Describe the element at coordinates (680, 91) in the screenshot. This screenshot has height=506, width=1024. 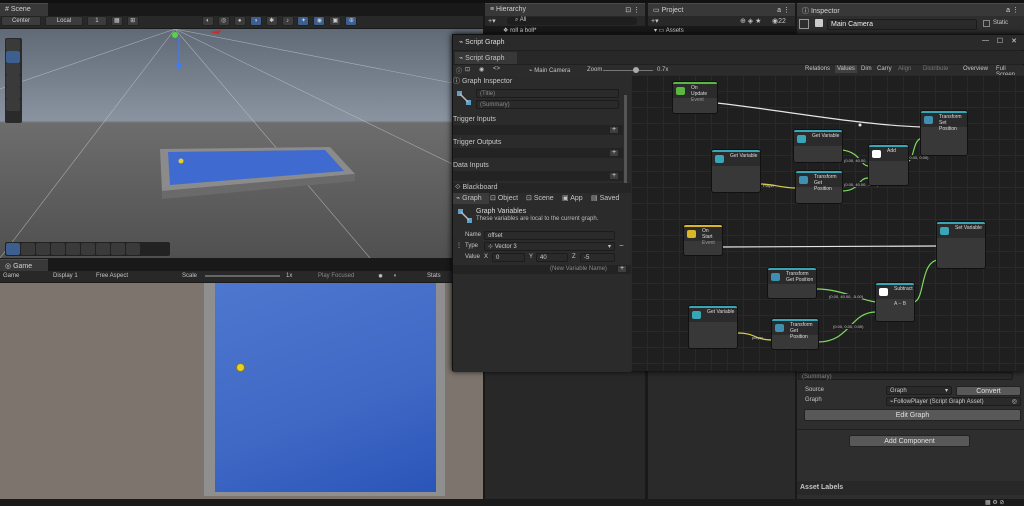
I see `event-icon` at that location.